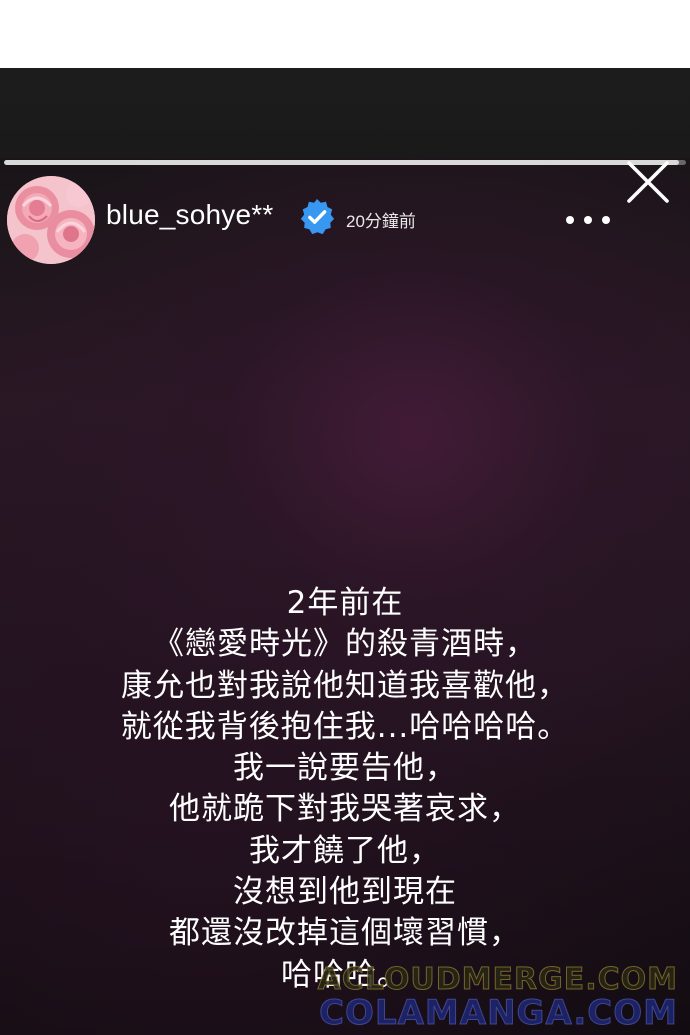 This screenshot has width=690, height=1035. I want to click on post-timestamp: 20分鐘前, so click(381, 221).